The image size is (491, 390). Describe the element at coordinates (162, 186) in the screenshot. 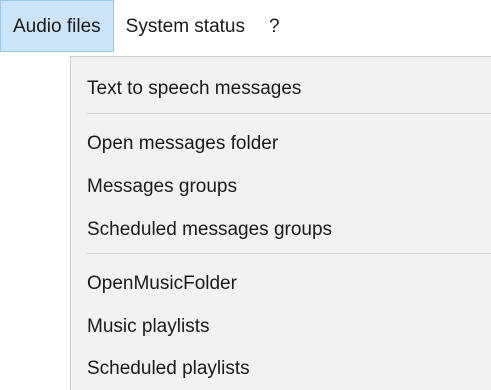

I see `menu-item-label: Messages groups` at that location.